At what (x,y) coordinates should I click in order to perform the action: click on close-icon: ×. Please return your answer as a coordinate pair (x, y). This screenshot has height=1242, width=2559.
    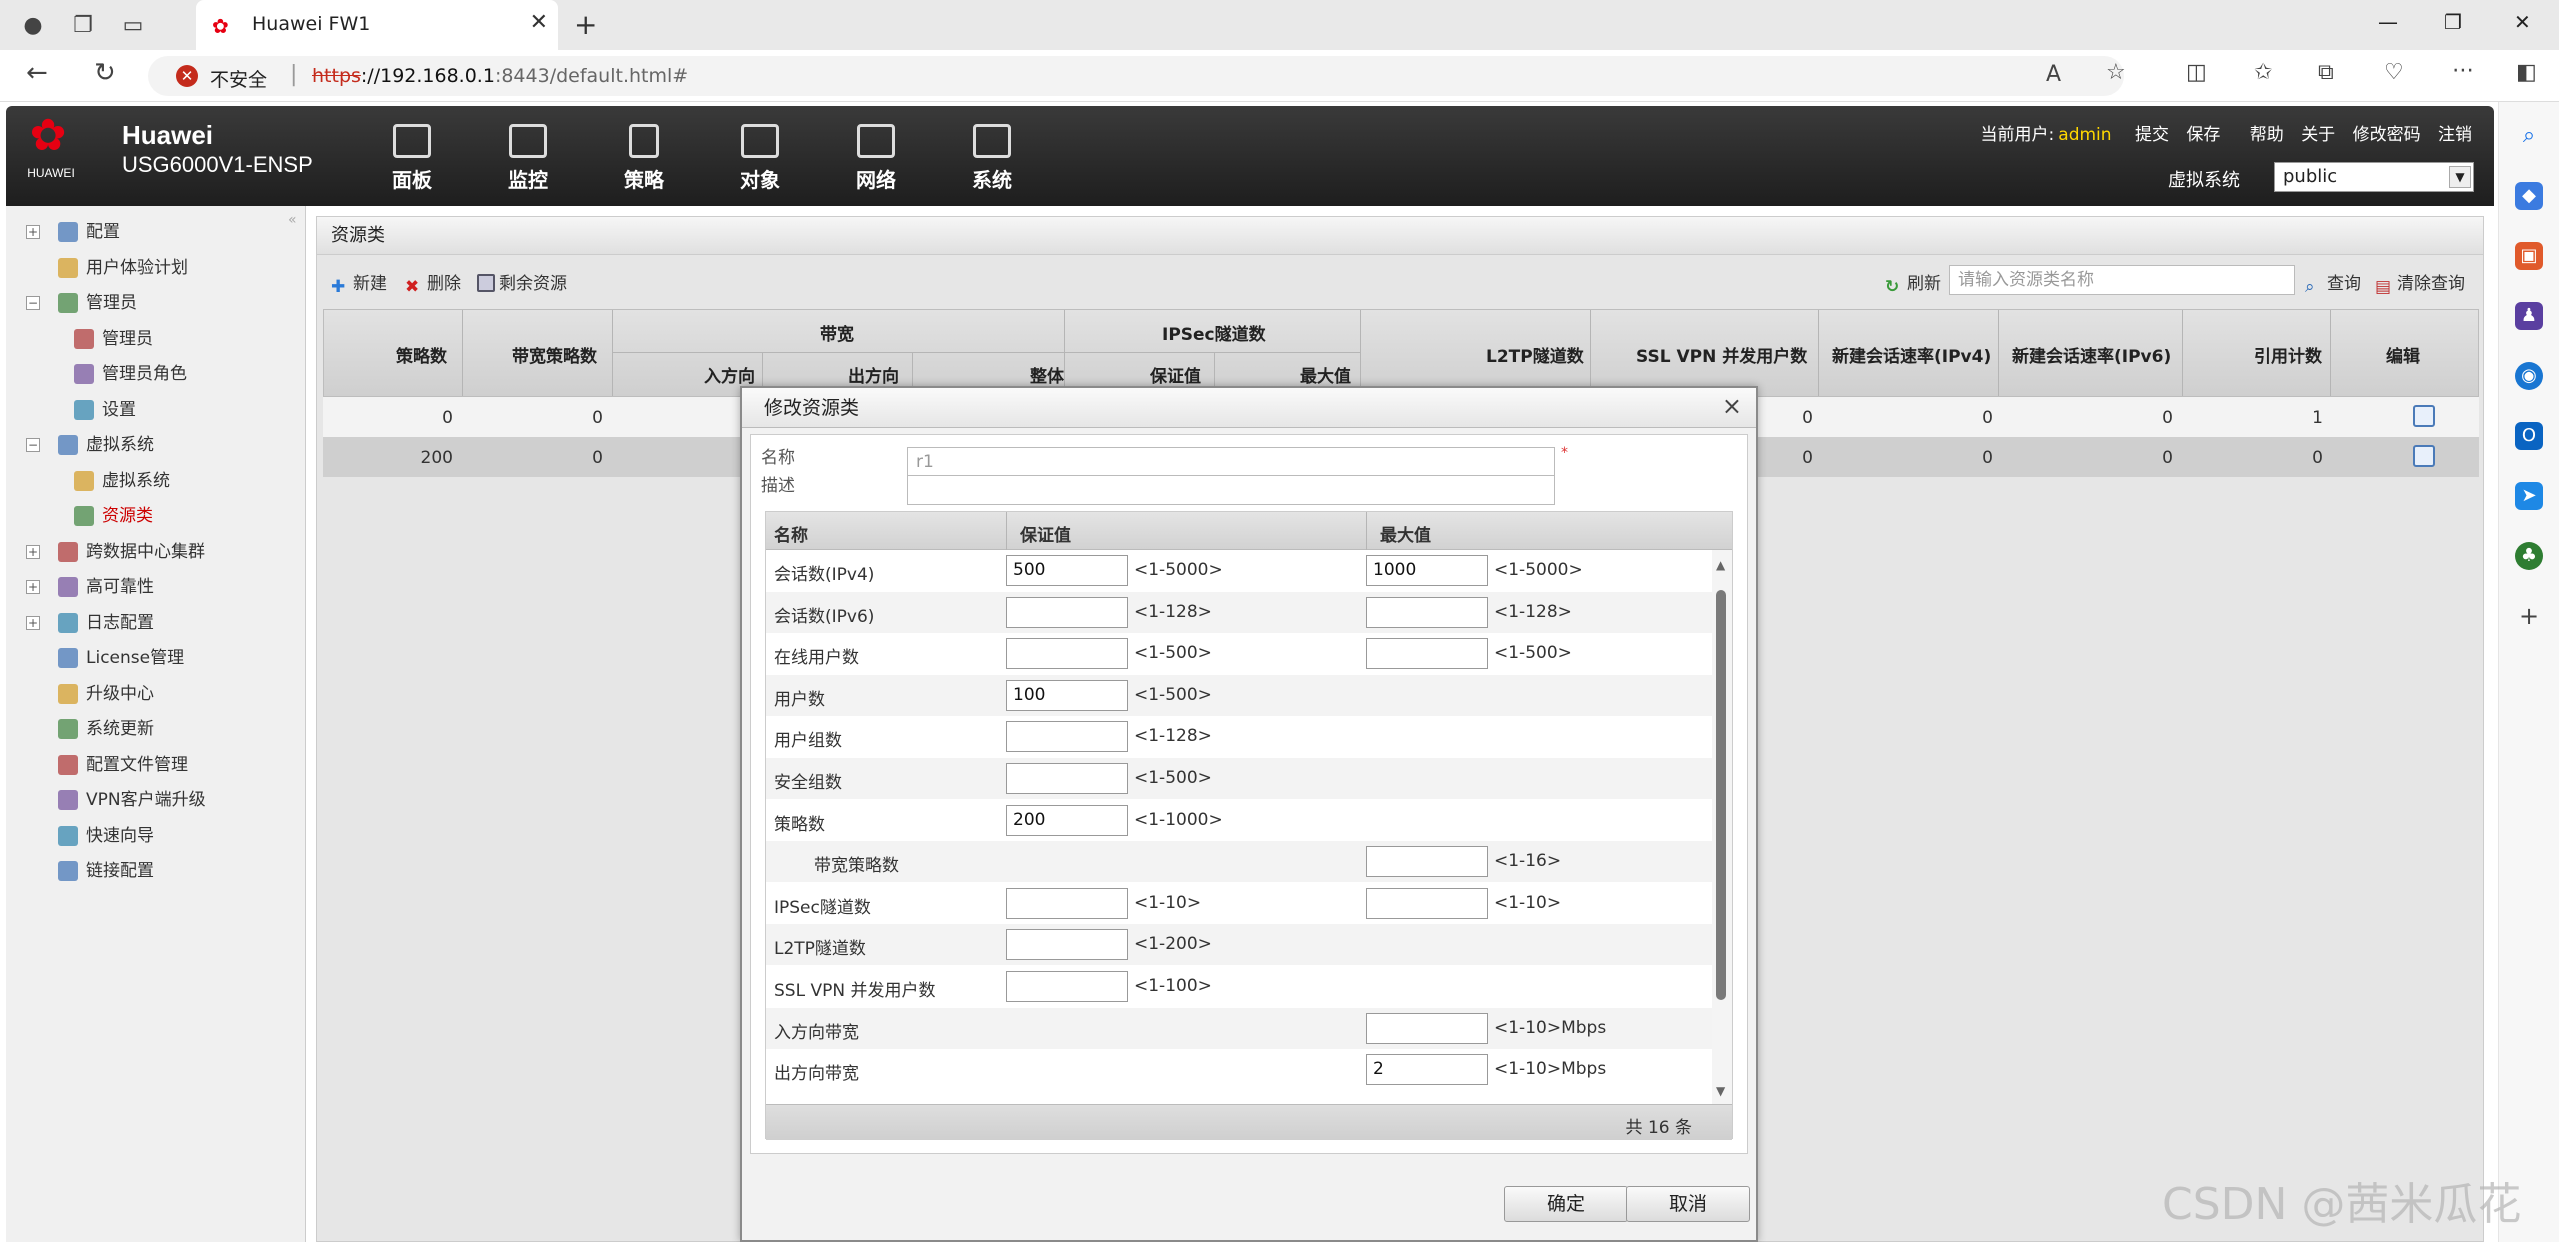
    Looking at the image, I should click on (1732, 406).